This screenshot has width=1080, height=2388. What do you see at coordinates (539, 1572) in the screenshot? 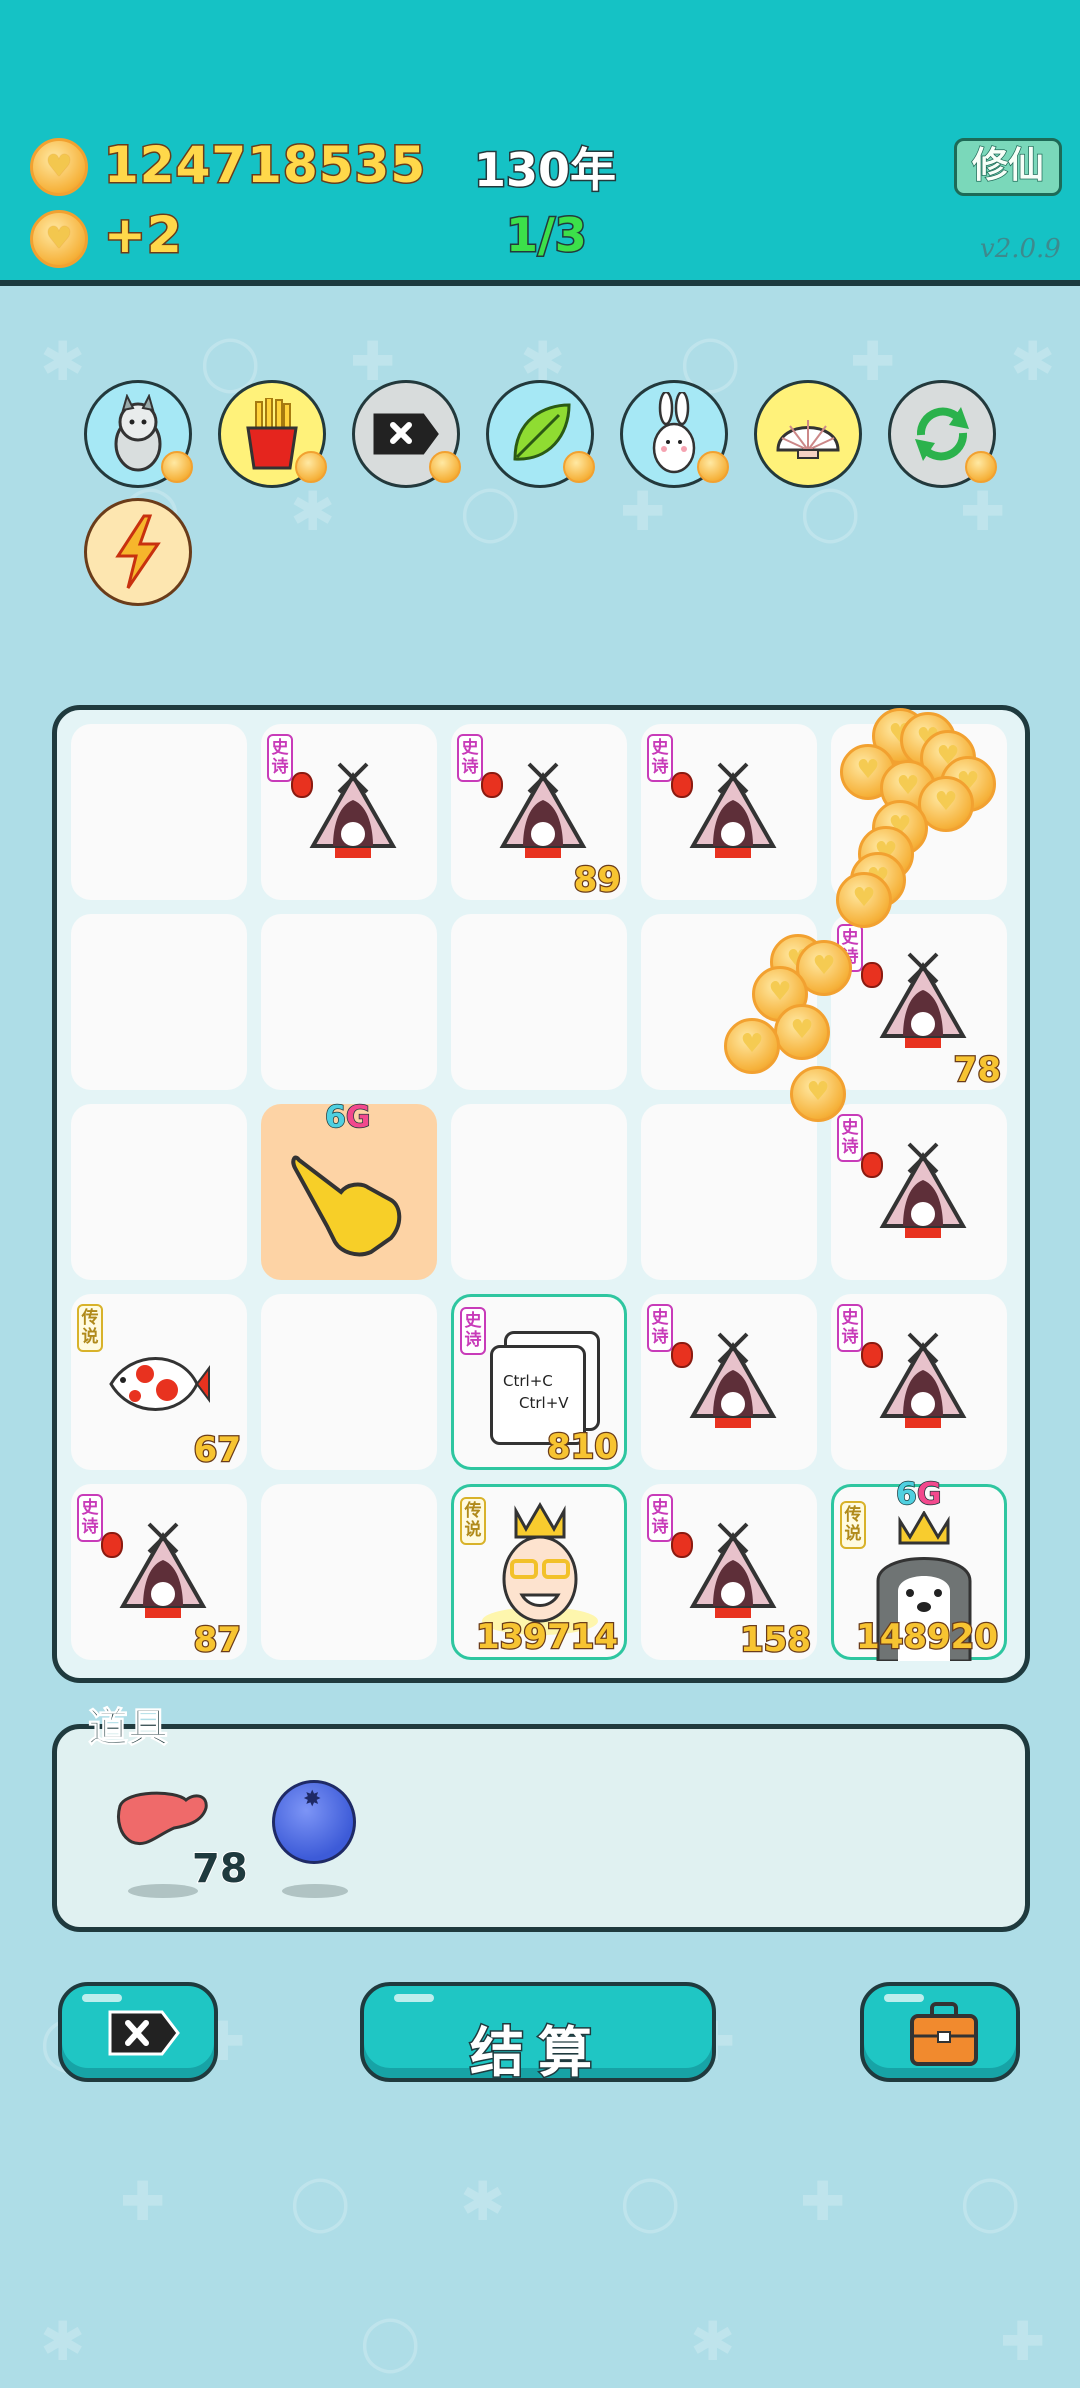
I see `board-cell-king-face: 传说 139714` at bounding box center [539, 1572].